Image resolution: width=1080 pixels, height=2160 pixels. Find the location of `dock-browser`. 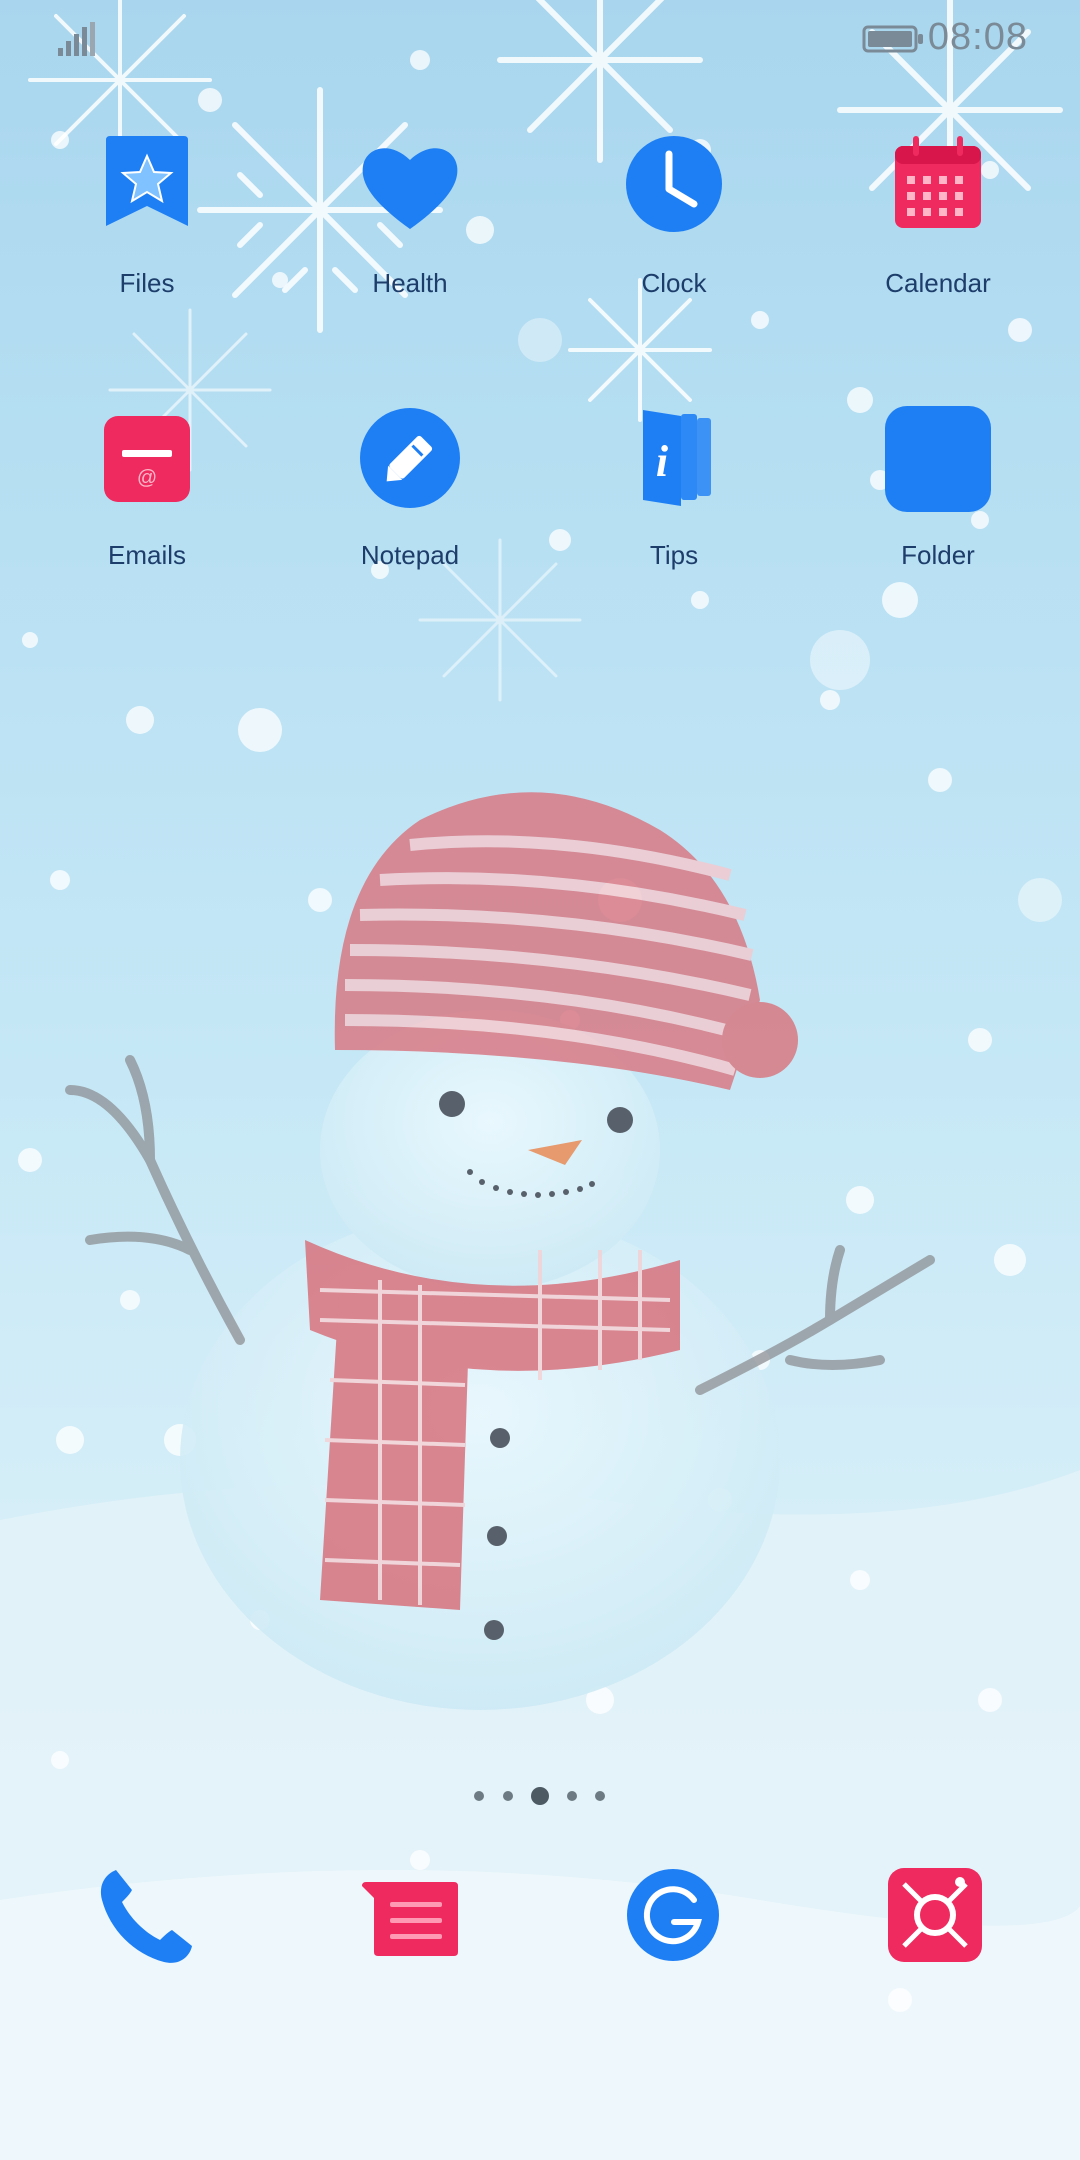

dock-browser is located at coordinates (673, 1915).